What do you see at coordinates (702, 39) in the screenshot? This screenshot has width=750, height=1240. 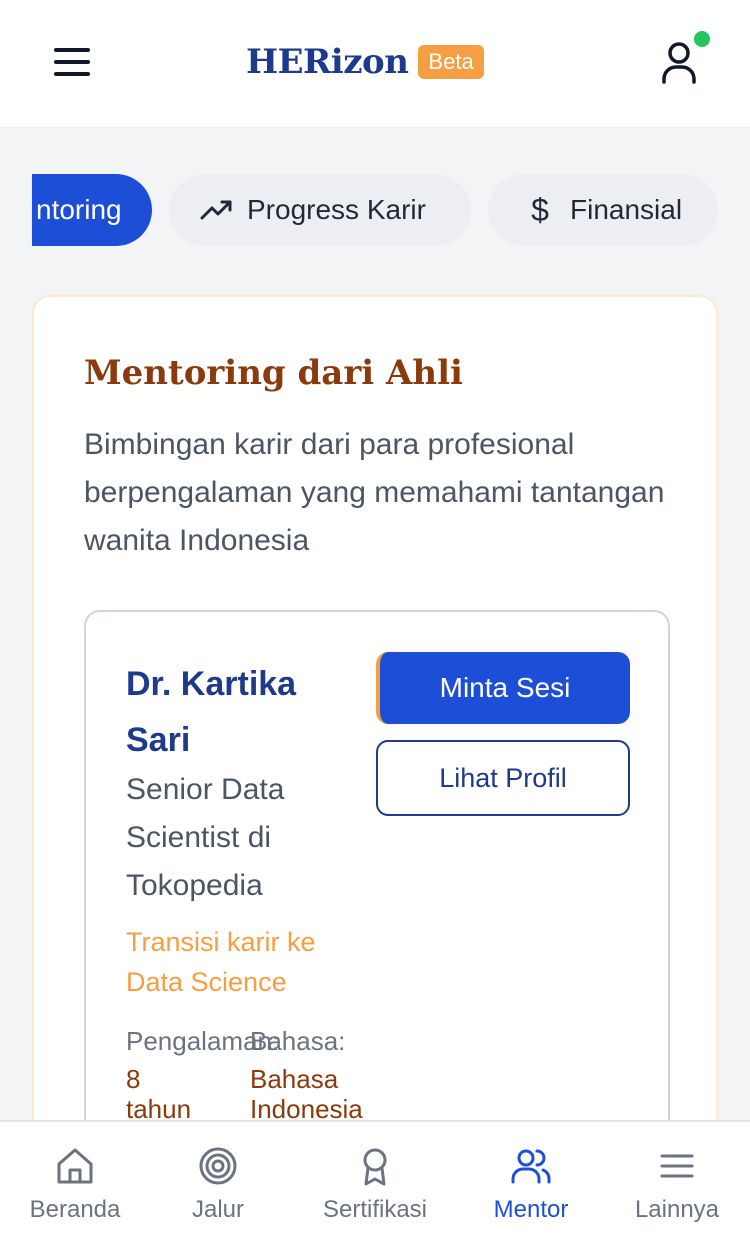 I see `online-status-dot` at bounding box center [702, 39].